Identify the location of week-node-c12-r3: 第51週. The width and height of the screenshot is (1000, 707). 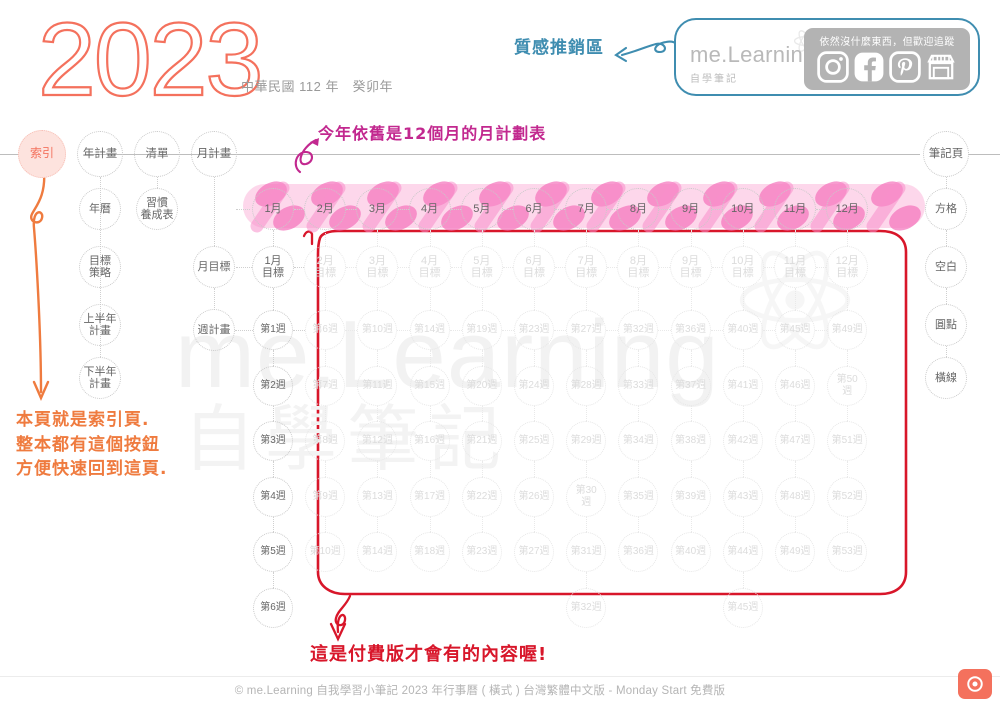
(847, 441).